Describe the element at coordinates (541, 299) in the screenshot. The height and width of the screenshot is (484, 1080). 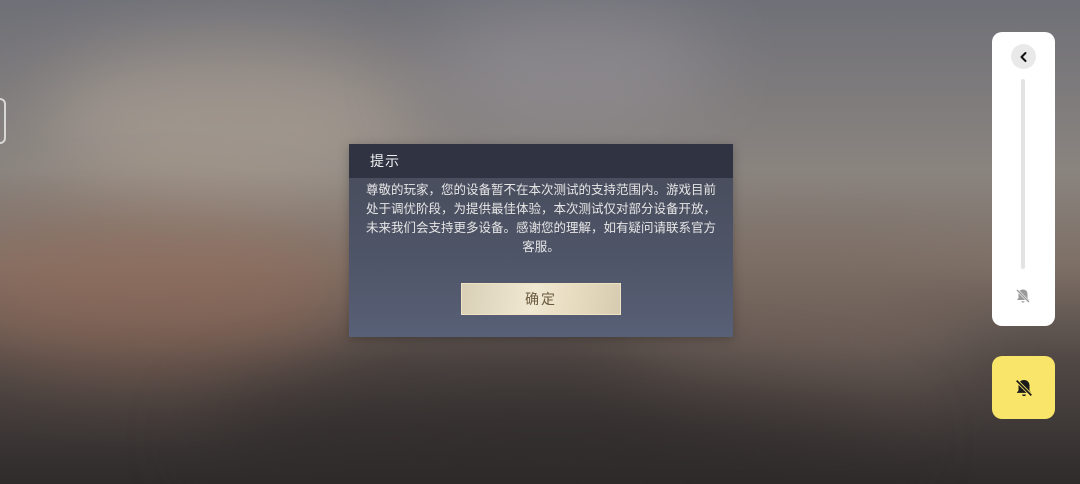
I see `confirm-button: 确定` at that location.